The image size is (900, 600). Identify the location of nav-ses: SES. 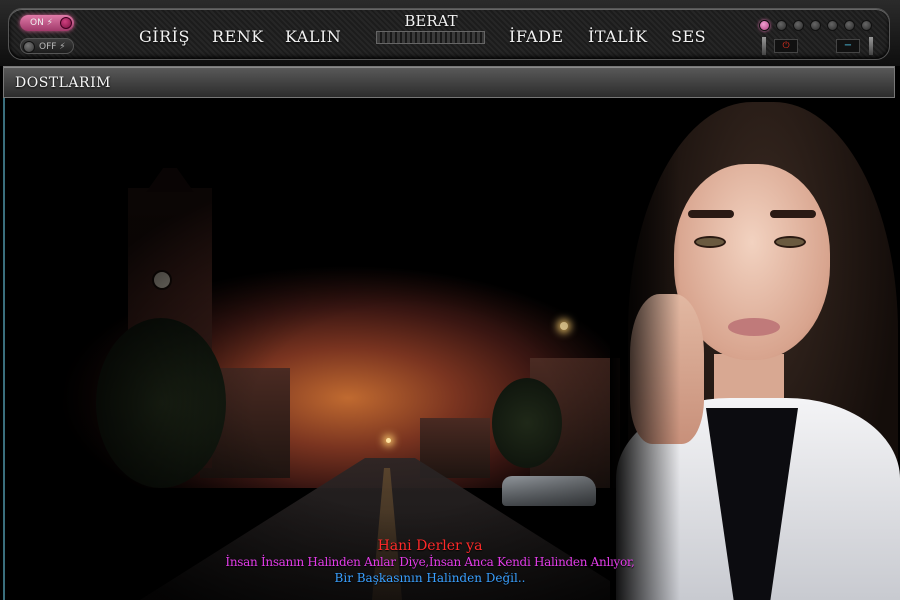
(688, 36).